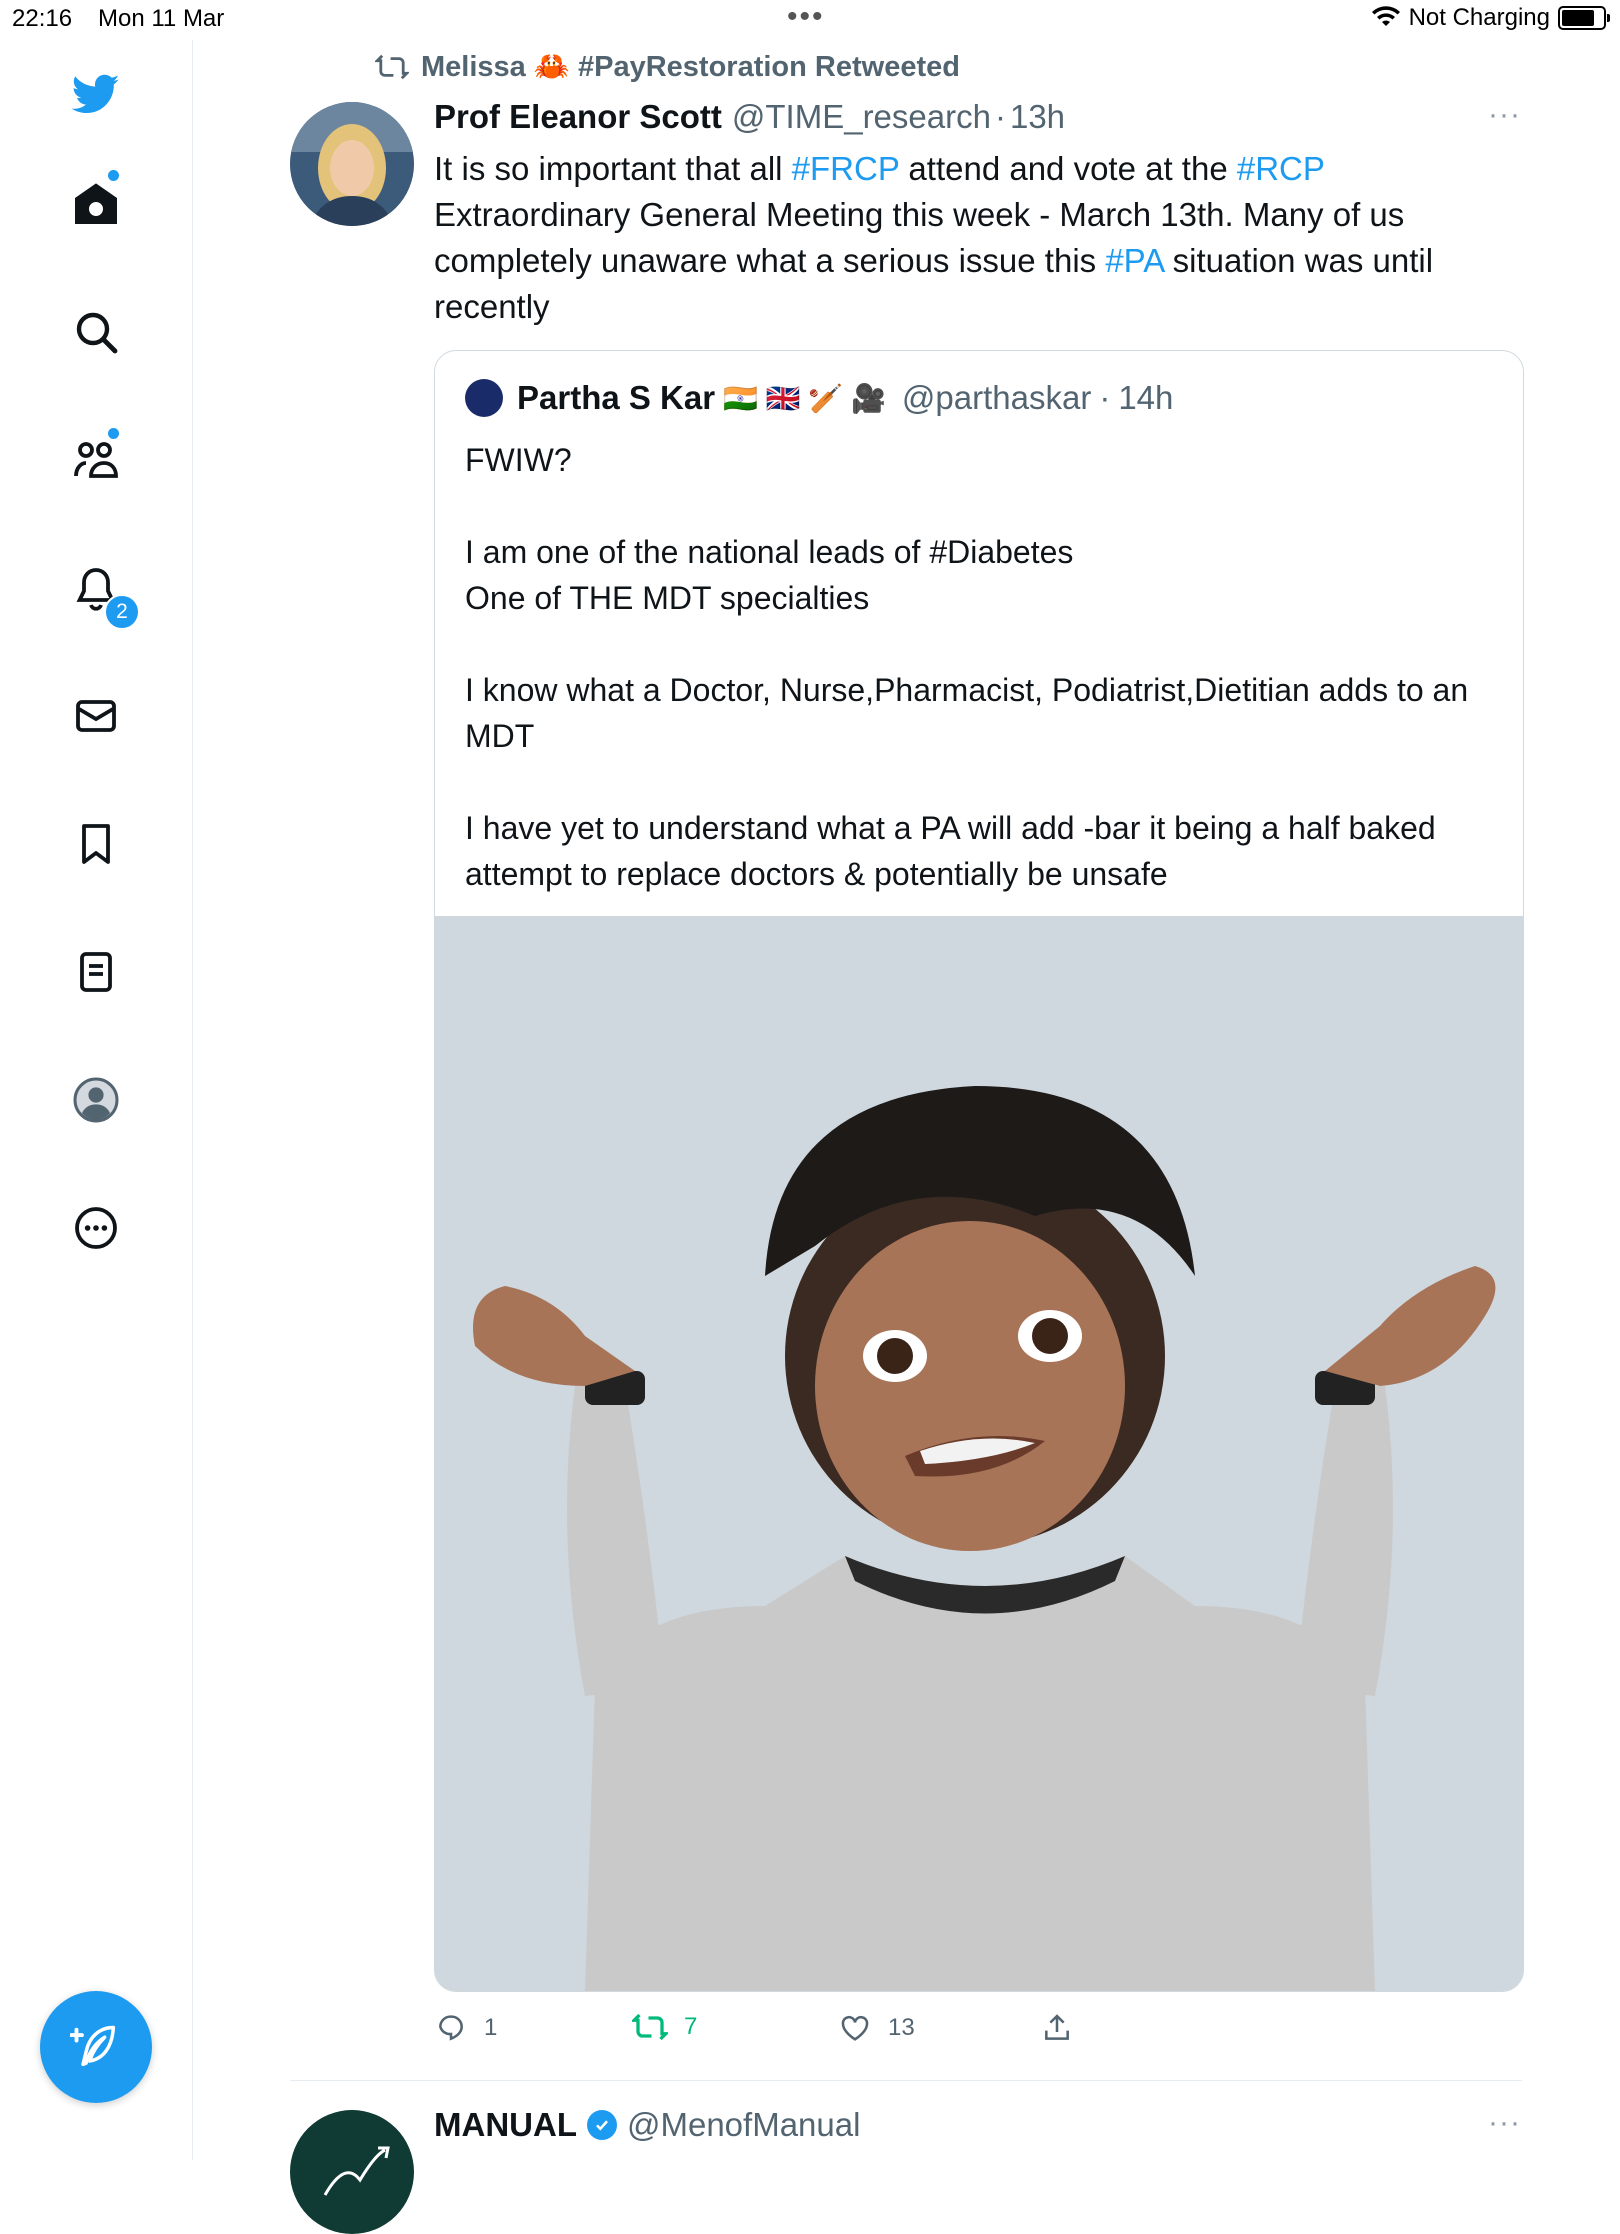 This screenshot has width=1620, height=2234. Describe the element at coordinates (1068, 168) in the screenshot. I see `tweet-text-segment: attend and vote at the` at that location.